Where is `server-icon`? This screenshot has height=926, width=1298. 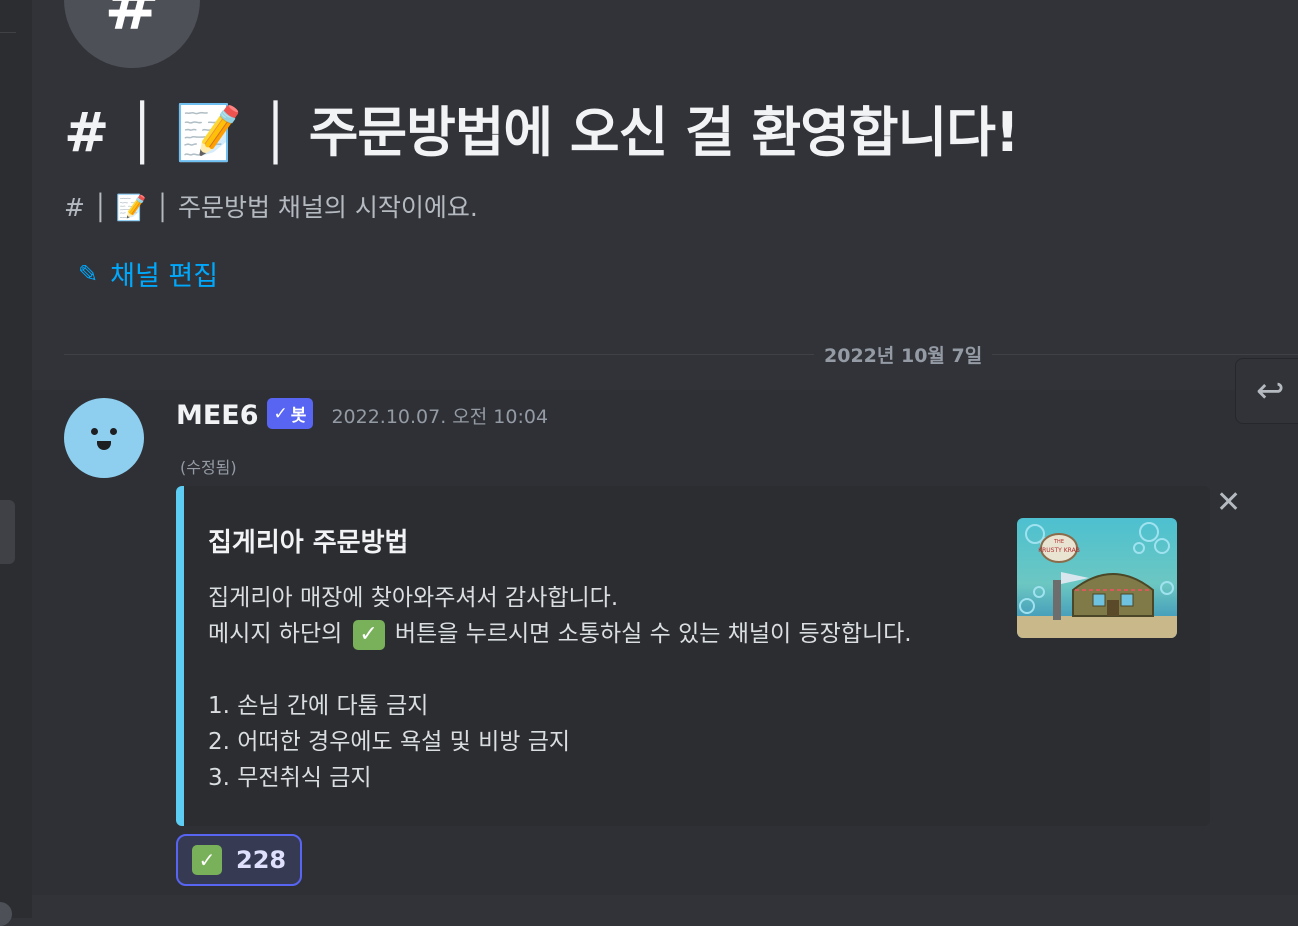
server-icon is located at coordinates (6, 914).